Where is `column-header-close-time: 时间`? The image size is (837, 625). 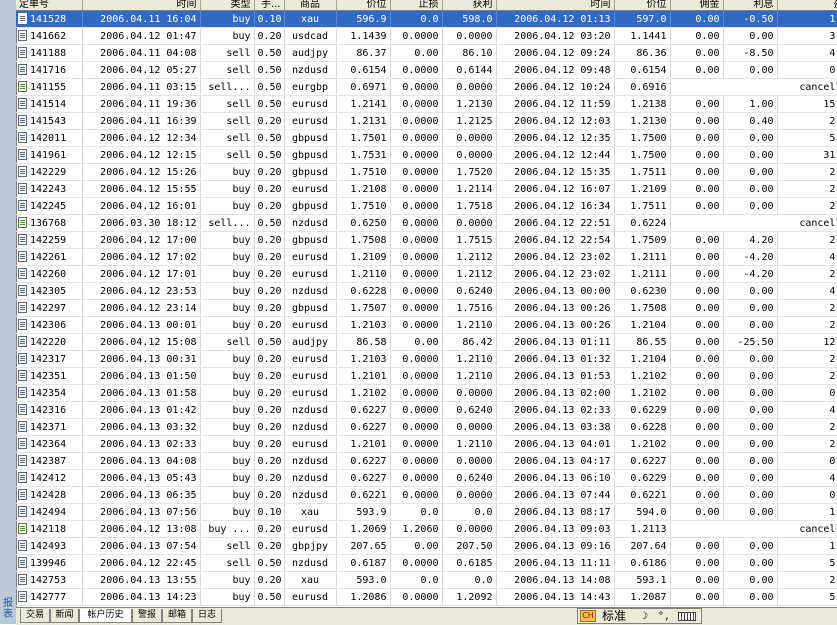 column-header-close-time: 时间 is located at coordinates (555, 5).